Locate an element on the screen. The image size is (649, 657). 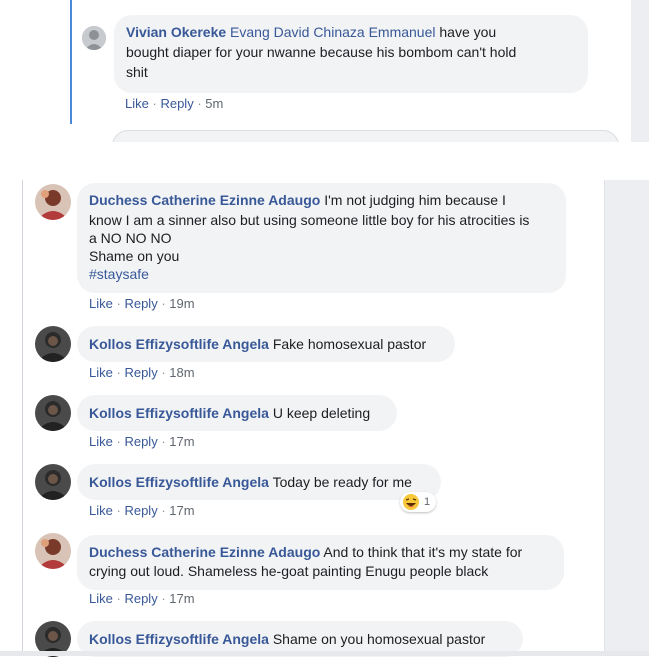
comment-actions: Like · Reply · 19m is located at coordinates (142, 303).